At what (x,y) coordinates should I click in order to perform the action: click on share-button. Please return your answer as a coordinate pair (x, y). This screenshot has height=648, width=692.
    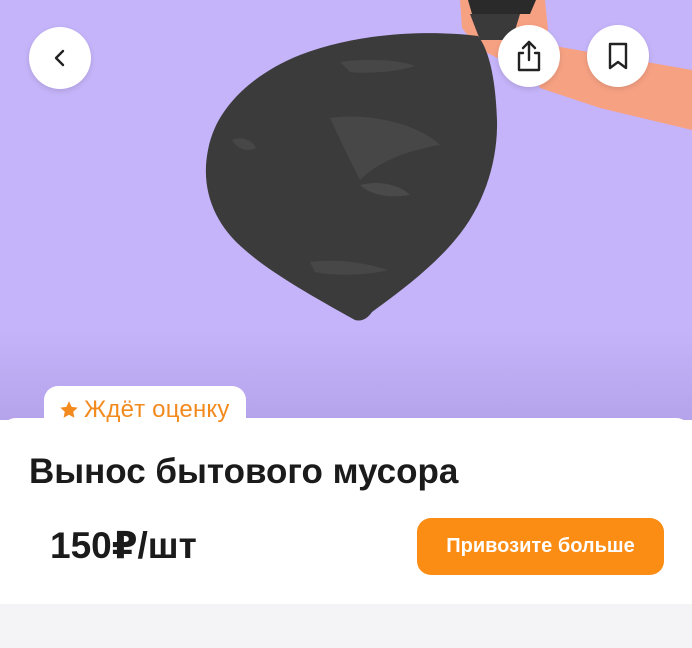
    Looking at the image, I should click on (529, 56).